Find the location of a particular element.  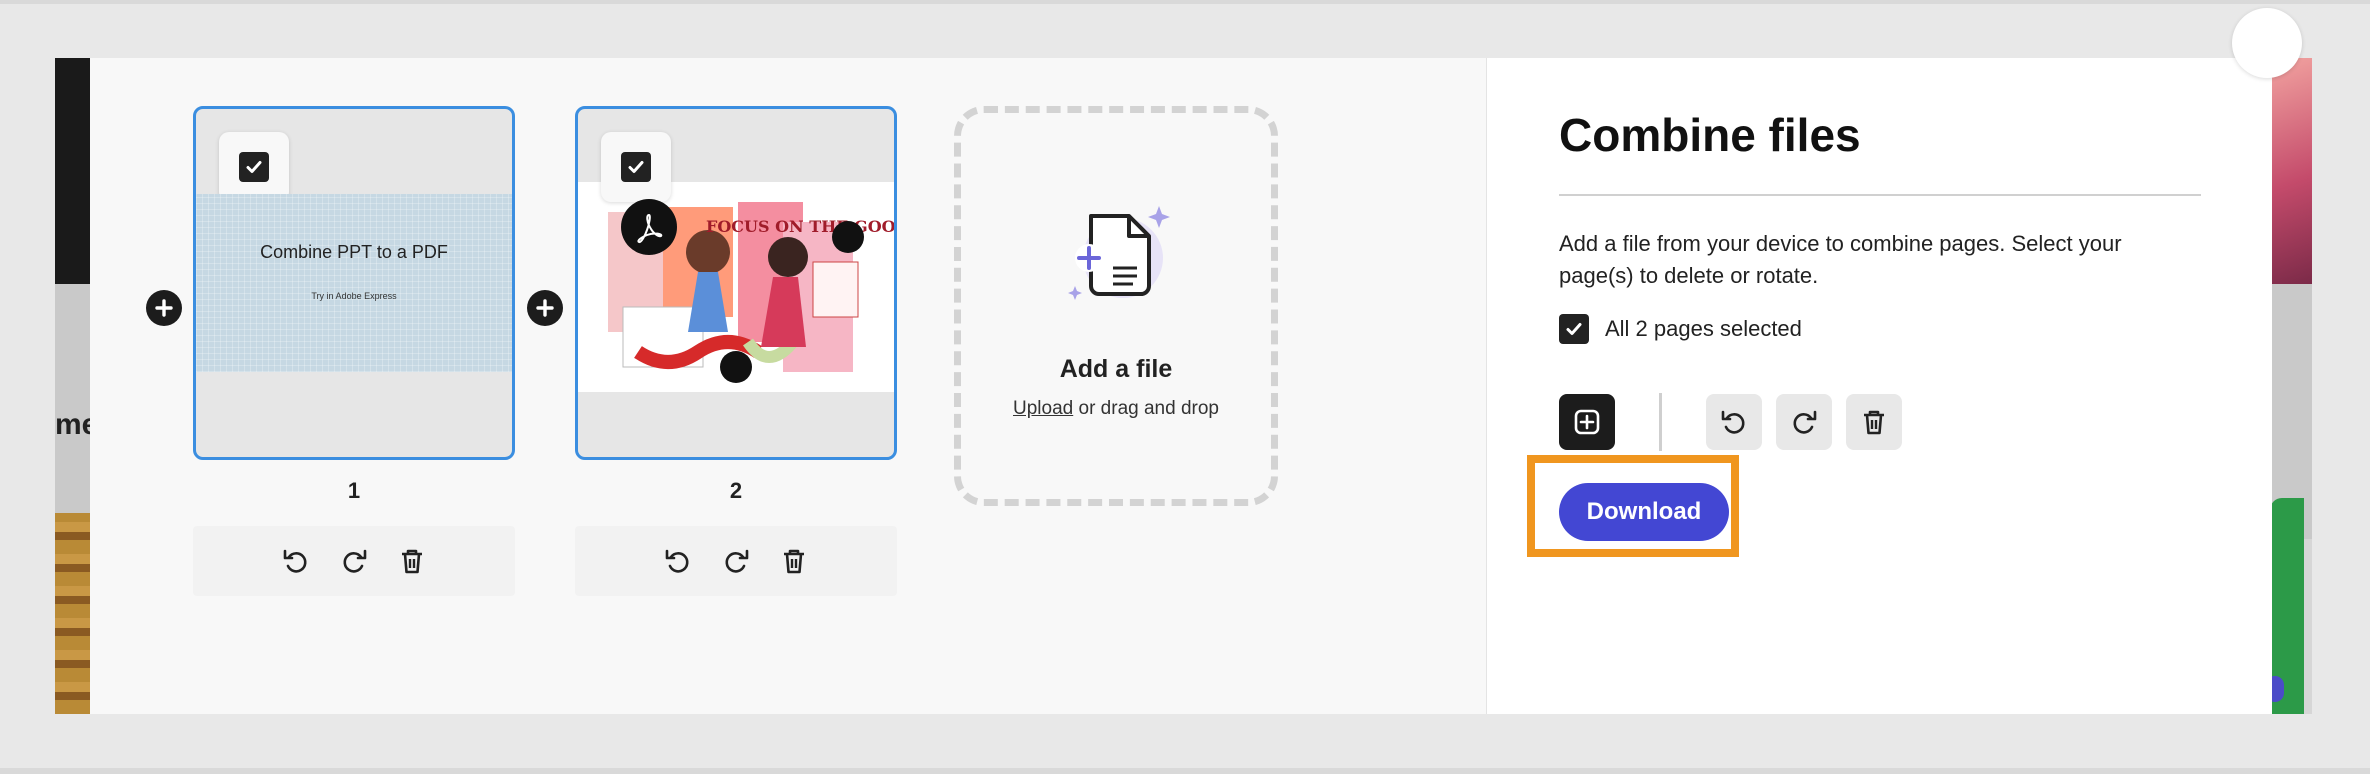

add-file-title: Add a file is located at coordinates (1116, 369).